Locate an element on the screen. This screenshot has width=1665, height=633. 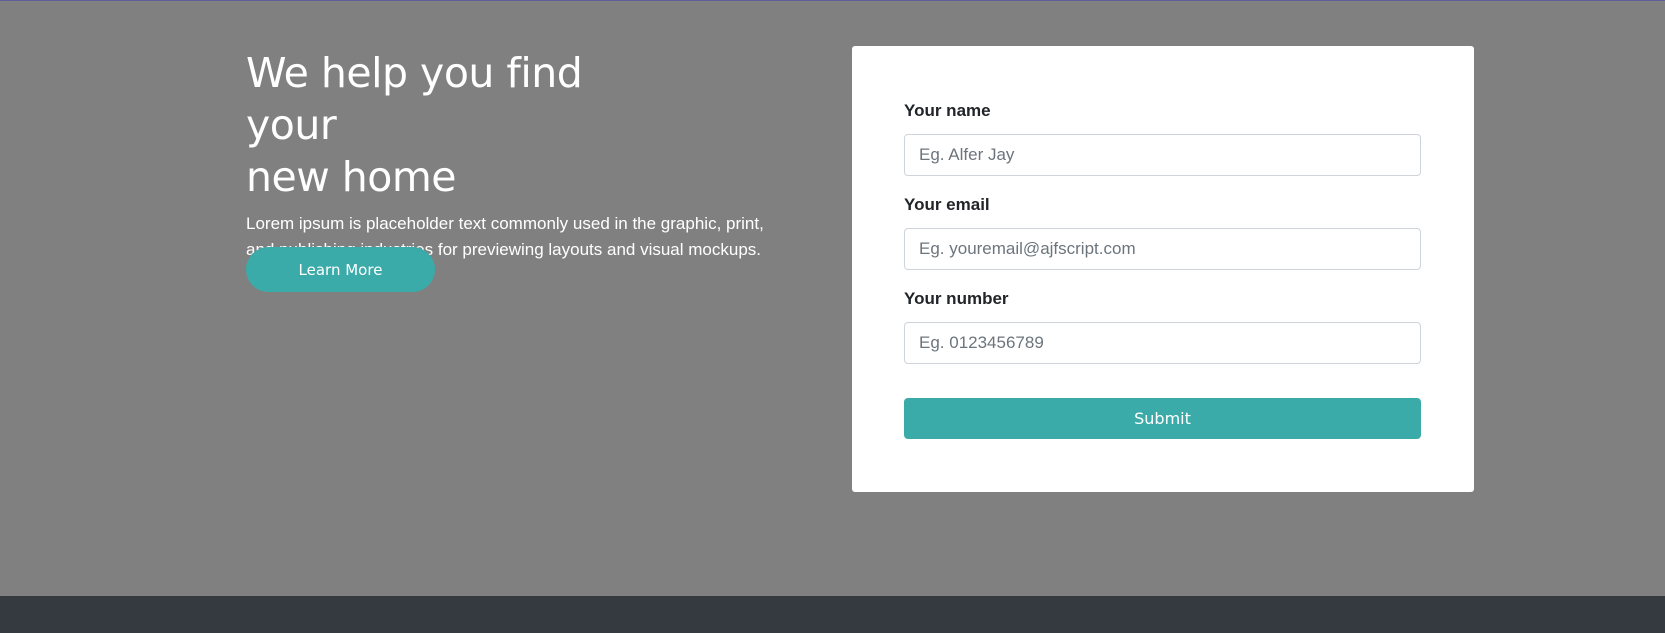
hero-title-line2: new home is located at coordinates (351, 177).